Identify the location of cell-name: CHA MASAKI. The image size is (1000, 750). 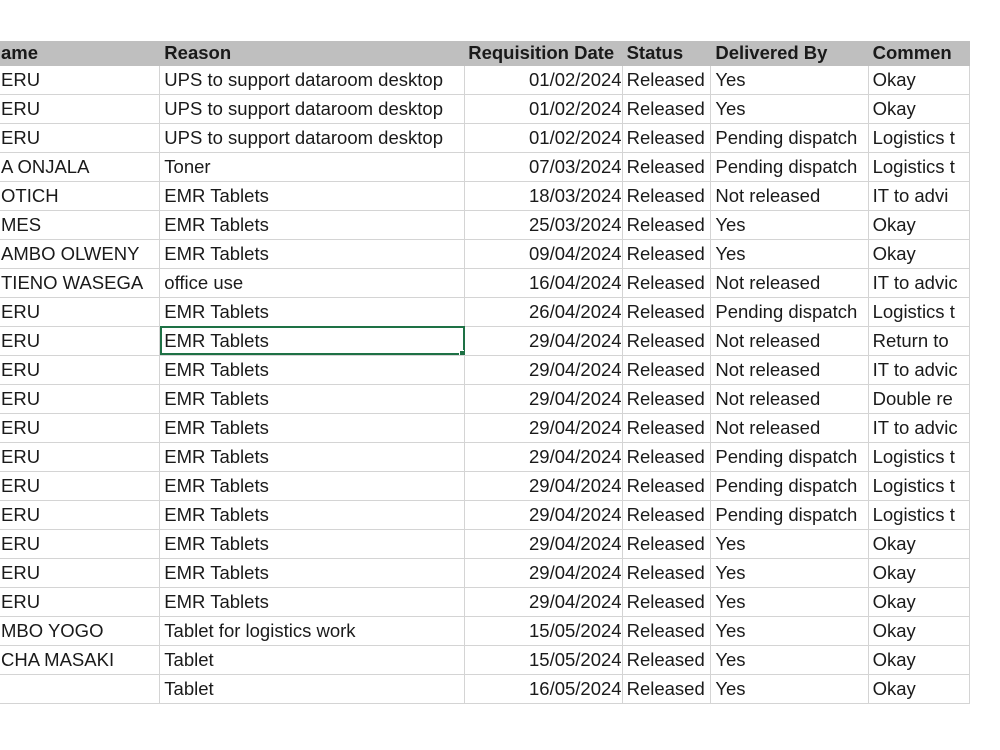
(80, 660).